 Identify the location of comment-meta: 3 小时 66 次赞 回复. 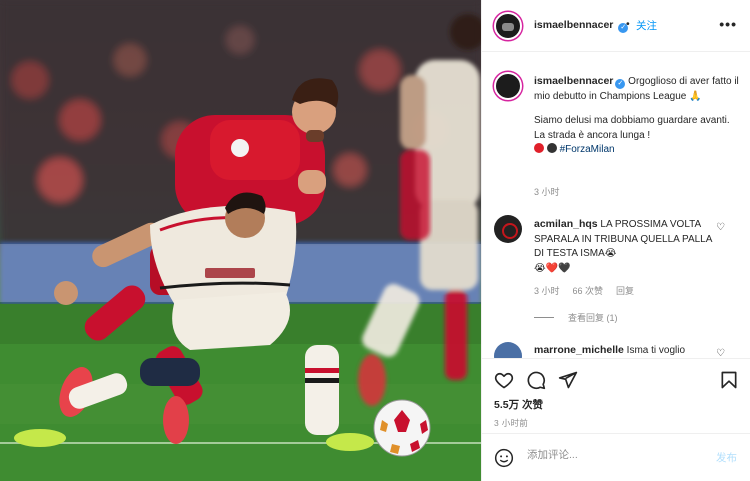
(584, 290).